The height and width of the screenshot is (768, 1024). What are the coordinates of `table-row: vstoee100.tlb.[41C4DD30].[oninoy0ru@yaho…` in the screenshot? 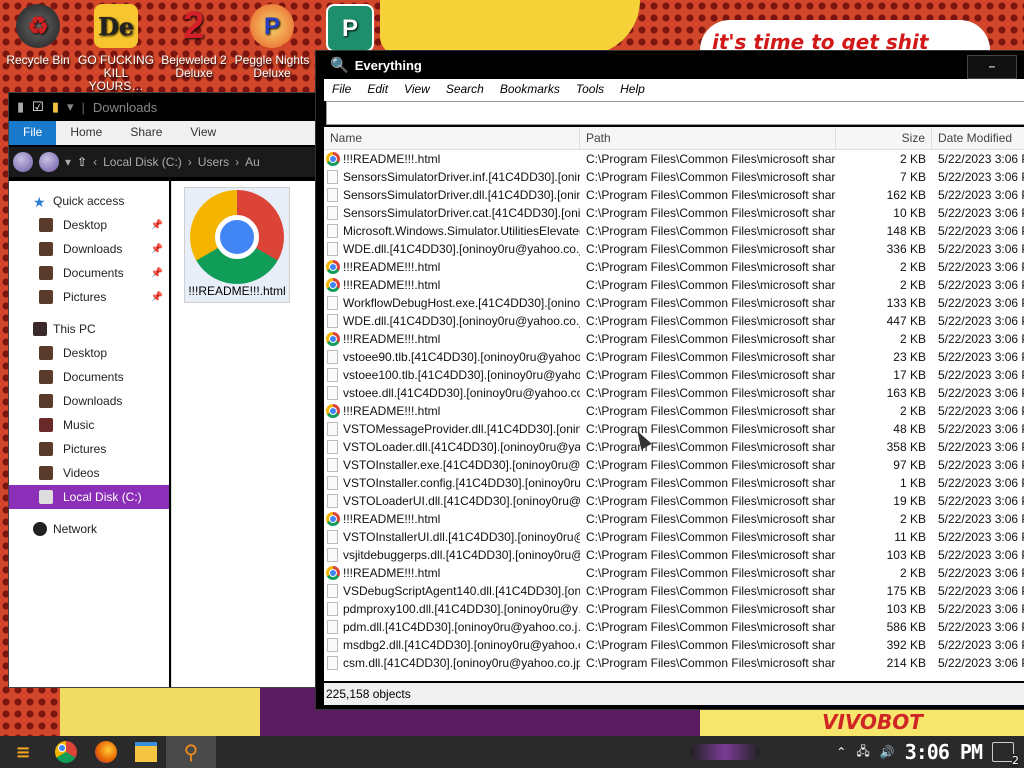 It's located at (674, 375).